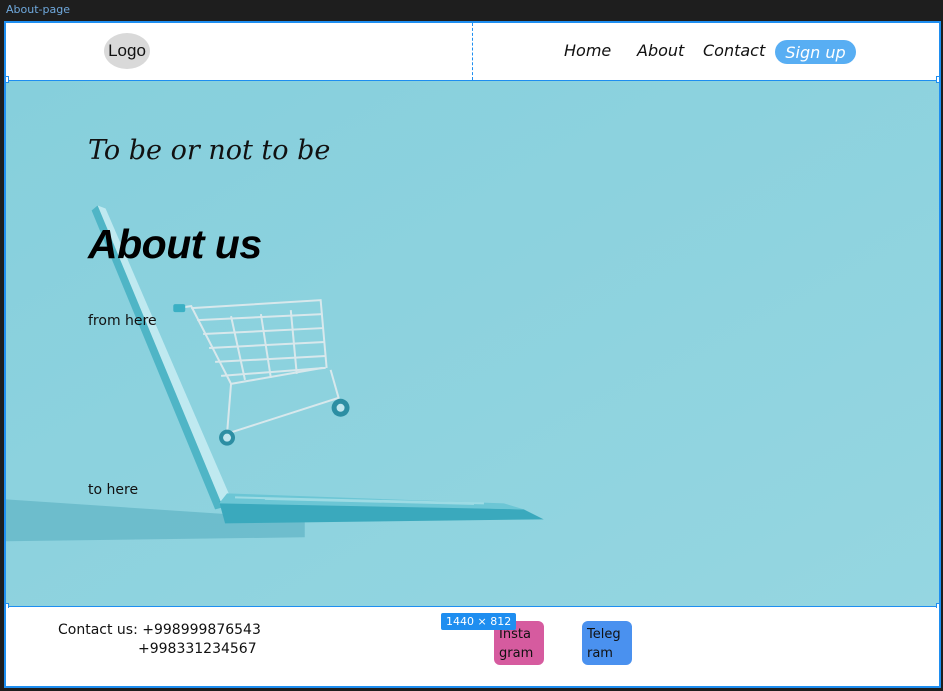 This screenshot has width=943, height=691. Describe the element at coordinates (479, 621) in the screenshot. I see `frame-size-badge: 1440 × 812` at that location.